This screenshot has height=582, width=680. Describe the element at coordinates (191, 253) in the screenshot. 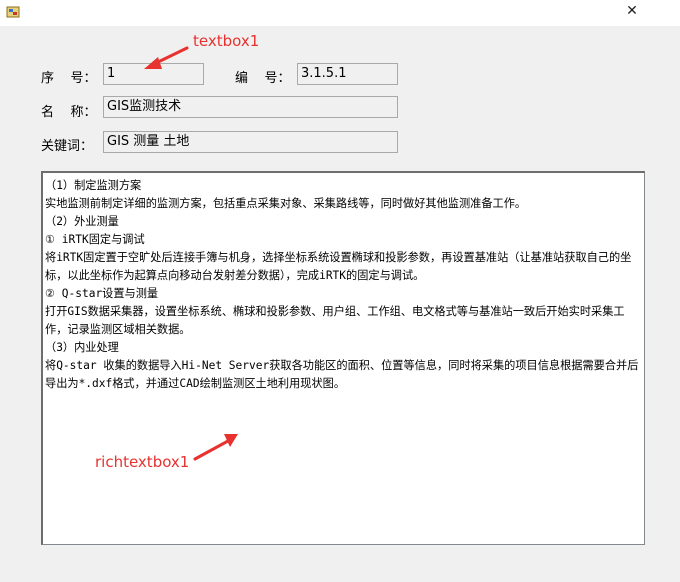

I see `annotation-arrows` at that location.